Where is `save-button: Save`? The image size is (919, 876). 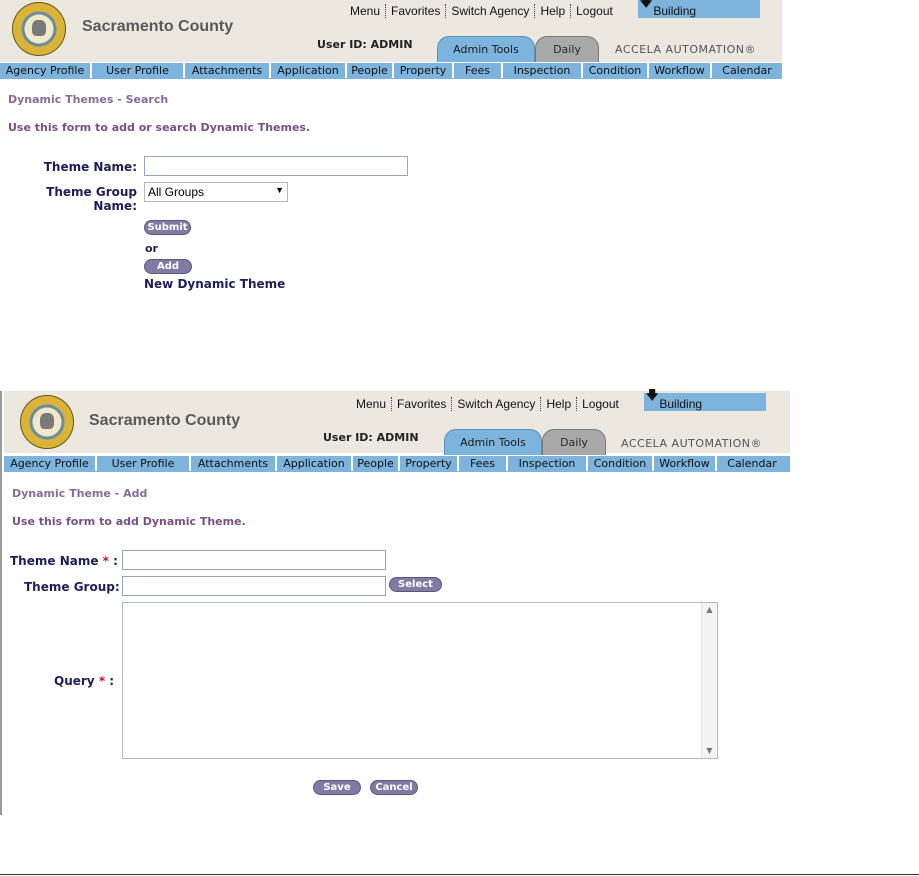 save-button: Save is located at coordinates (337, 787).